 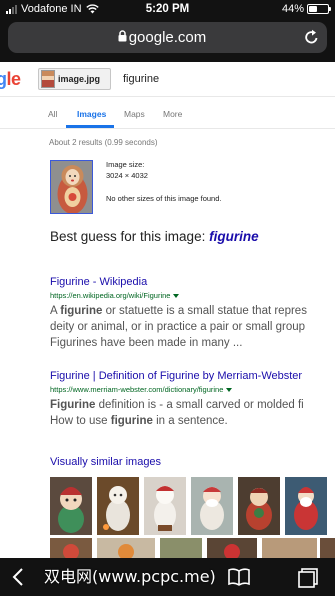 I want to click on image-size-value: 3024 × 4032, so click(x=127, y=175).